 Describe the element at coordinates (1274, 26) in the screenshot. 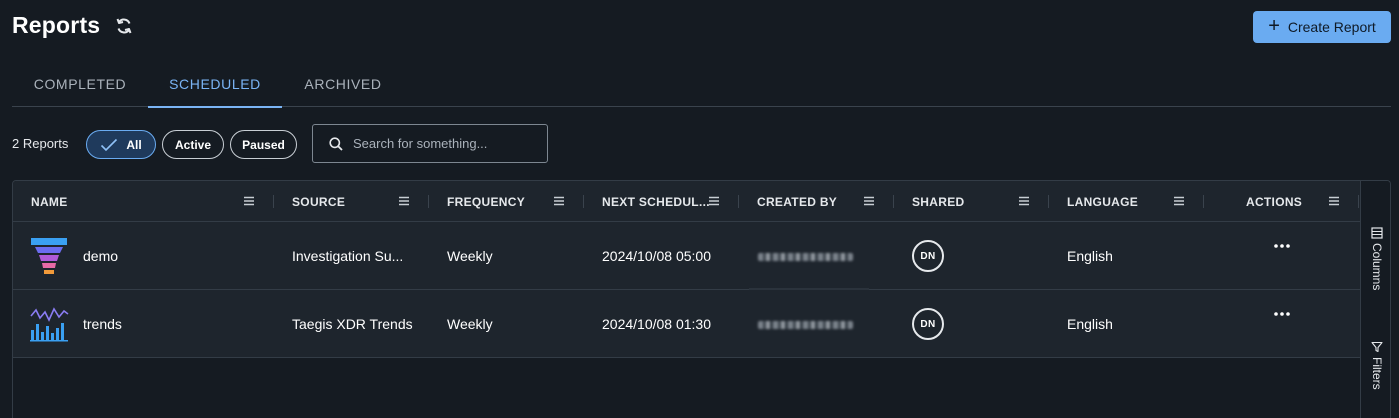

I see `plus-icon: +` at that location.